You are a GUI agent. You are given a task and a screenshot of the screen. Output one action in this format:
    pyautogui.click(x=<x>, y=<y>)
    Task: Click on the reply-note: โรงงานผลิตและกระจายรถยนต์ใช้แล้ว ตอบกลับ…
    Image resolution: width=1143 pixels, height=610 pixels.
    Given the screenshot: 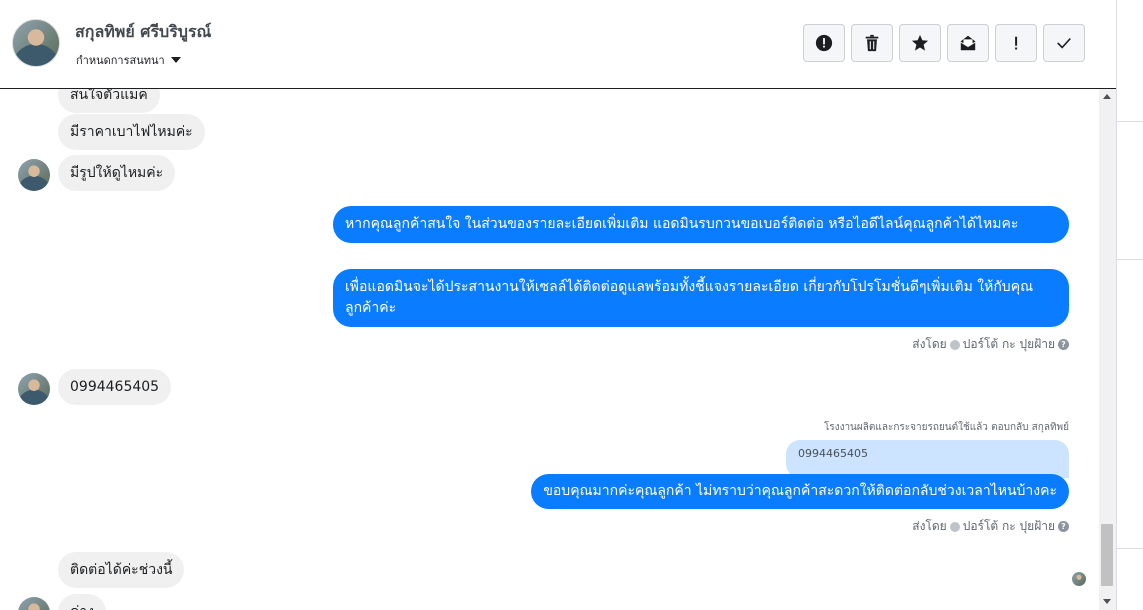 What is the action you would take?
    pyautogui.click(x=946, y=427)
    